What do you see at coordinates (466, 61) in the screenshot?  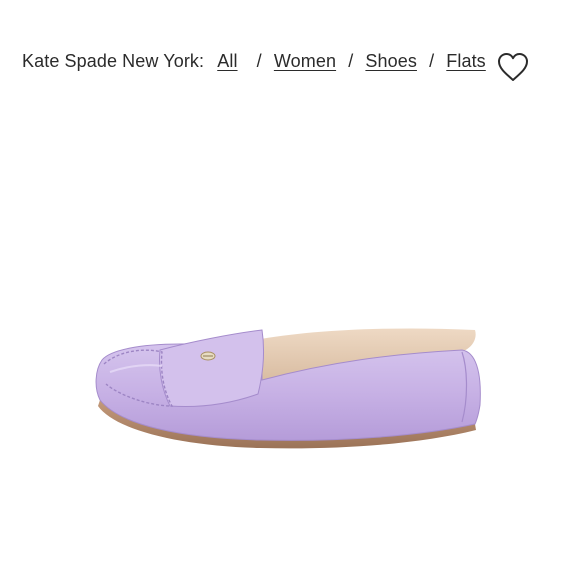 I see `breadcrumb-link-flats: Flats` at bounding box center [466, 61].